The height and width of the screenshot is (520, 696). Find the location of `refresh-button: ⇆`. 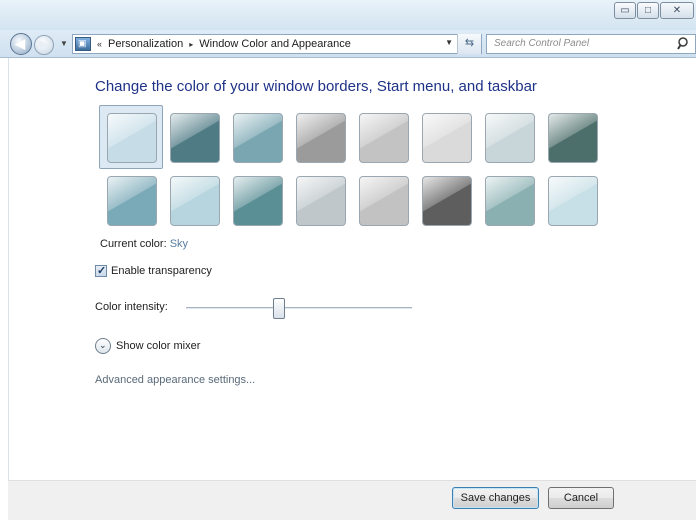

refresh-button: ⇆ is located at coordinates (469, 44).